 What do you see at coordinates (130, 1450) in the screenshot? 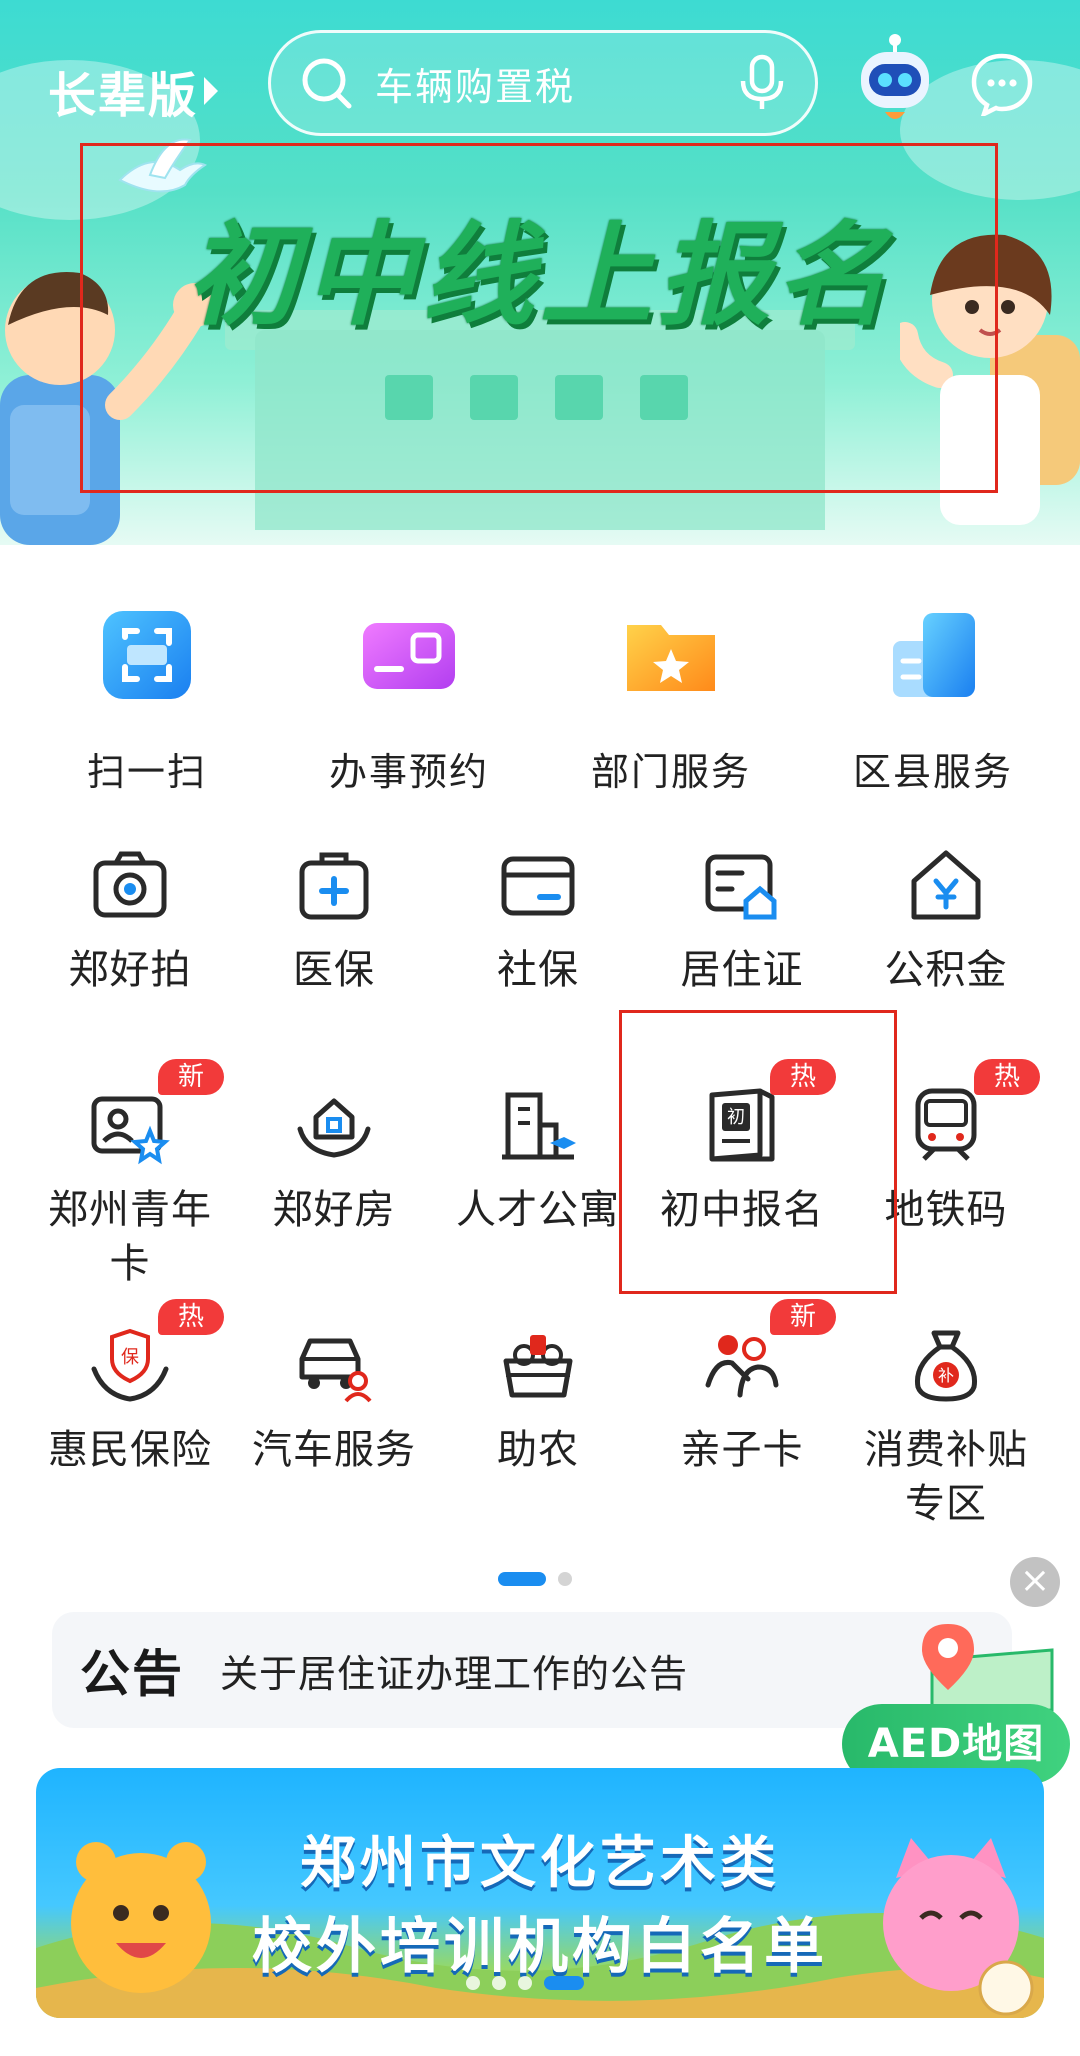
I see `service-label: 惠民保险` at bounding box center [130, 1450].